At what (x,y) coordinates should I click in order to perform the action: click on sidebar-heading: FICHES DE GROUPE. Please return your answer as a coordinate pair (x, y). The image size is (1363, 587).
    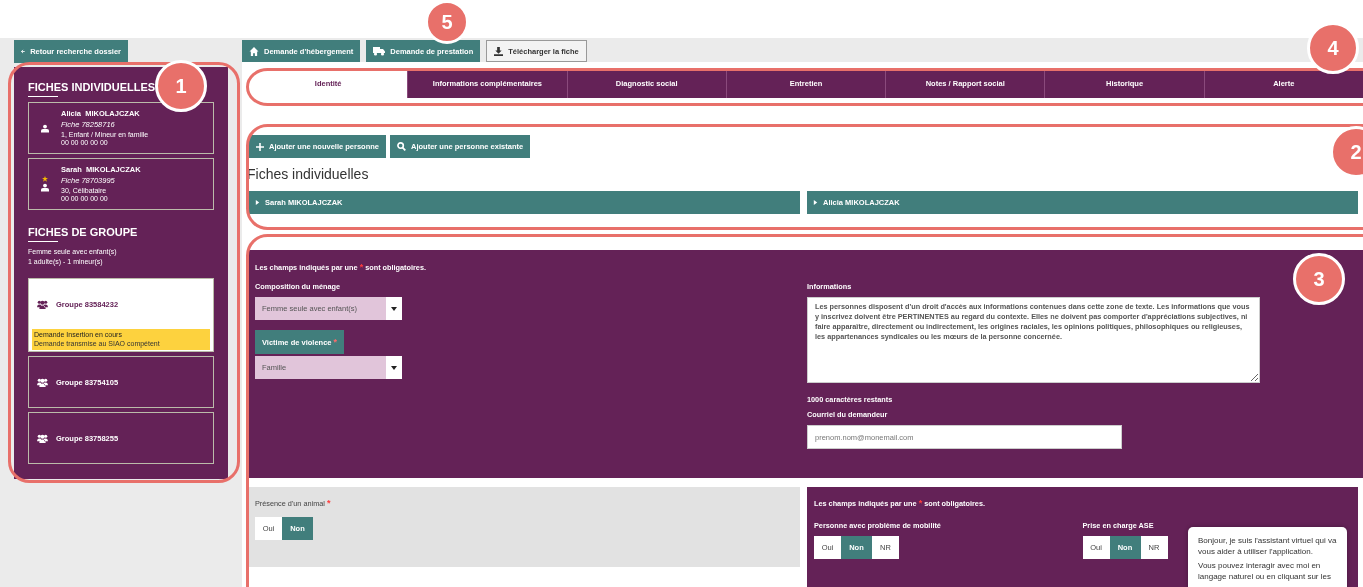
    Looking at the image, I should click on (83, 232).